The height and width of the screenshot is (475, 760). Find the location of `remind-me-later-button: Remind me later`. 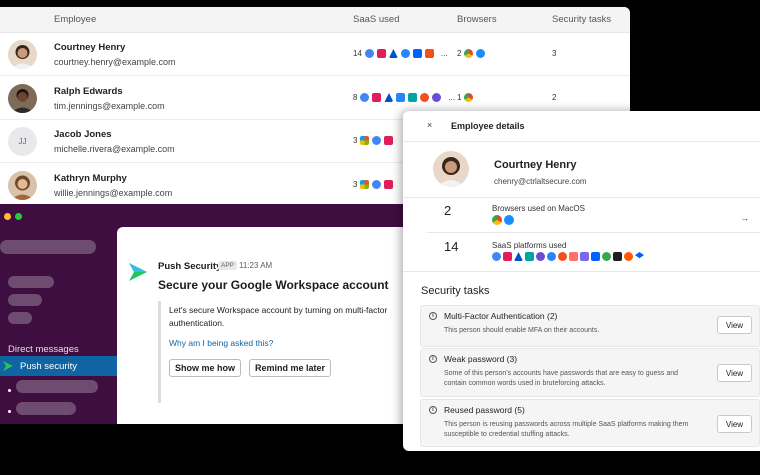

remind-me-later-button: Remind me later is located at coordinates (290, 368).